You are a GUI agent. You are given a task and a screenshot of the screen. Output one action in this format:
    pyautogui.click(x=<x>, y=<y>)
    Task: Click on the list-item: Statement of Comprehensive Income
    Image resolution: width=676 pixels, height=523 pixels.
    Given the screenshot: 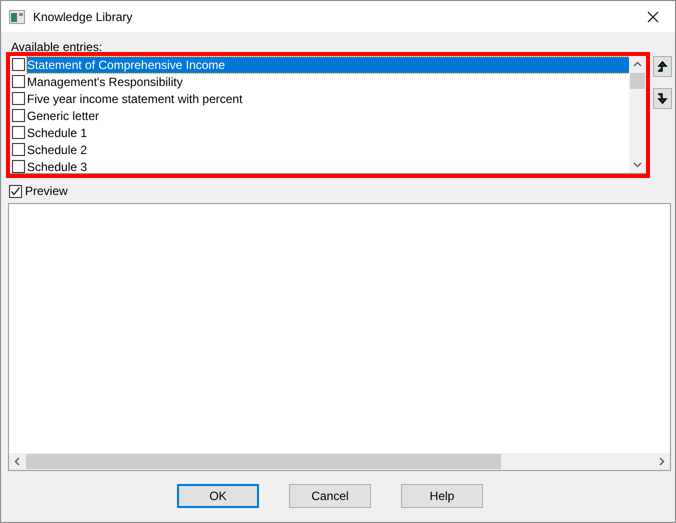 What is the action you would take?
    pyautogui.click(x=328, y=64)
    